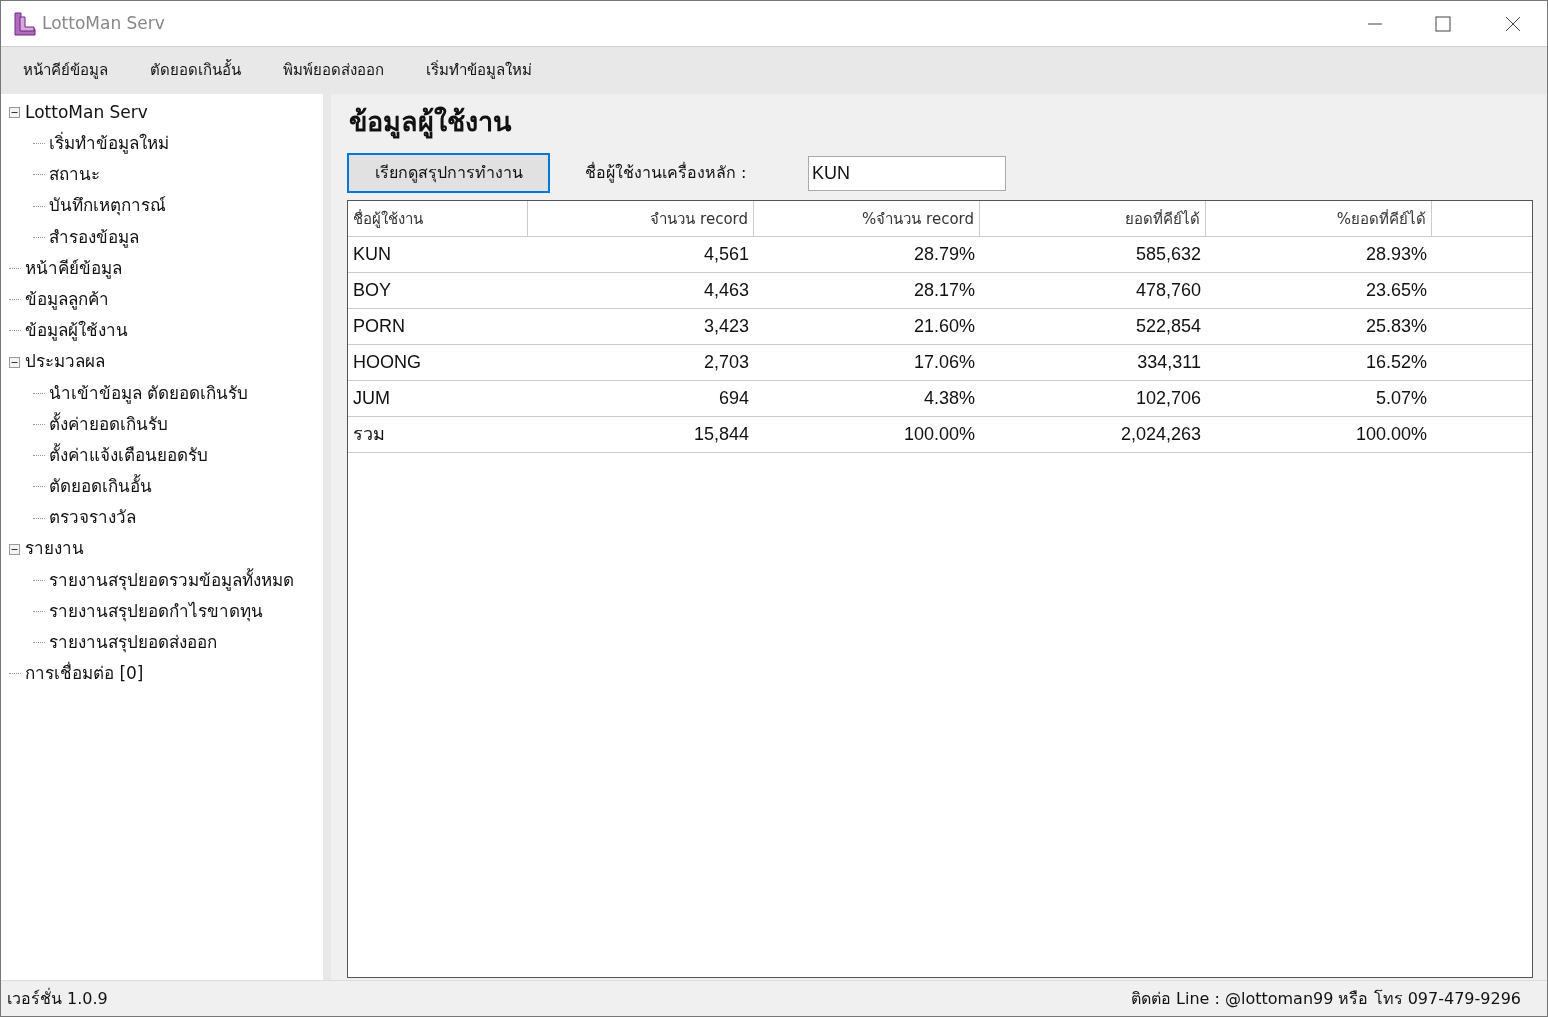 Image resolution: width=1548 pixels, height=1017 pixels. Describe the element at coordinates (171, 580) in the screenshot. I see `tree-item: รายงานสรุปยอดรวมข้อมูลทั้งหมด` at that location.